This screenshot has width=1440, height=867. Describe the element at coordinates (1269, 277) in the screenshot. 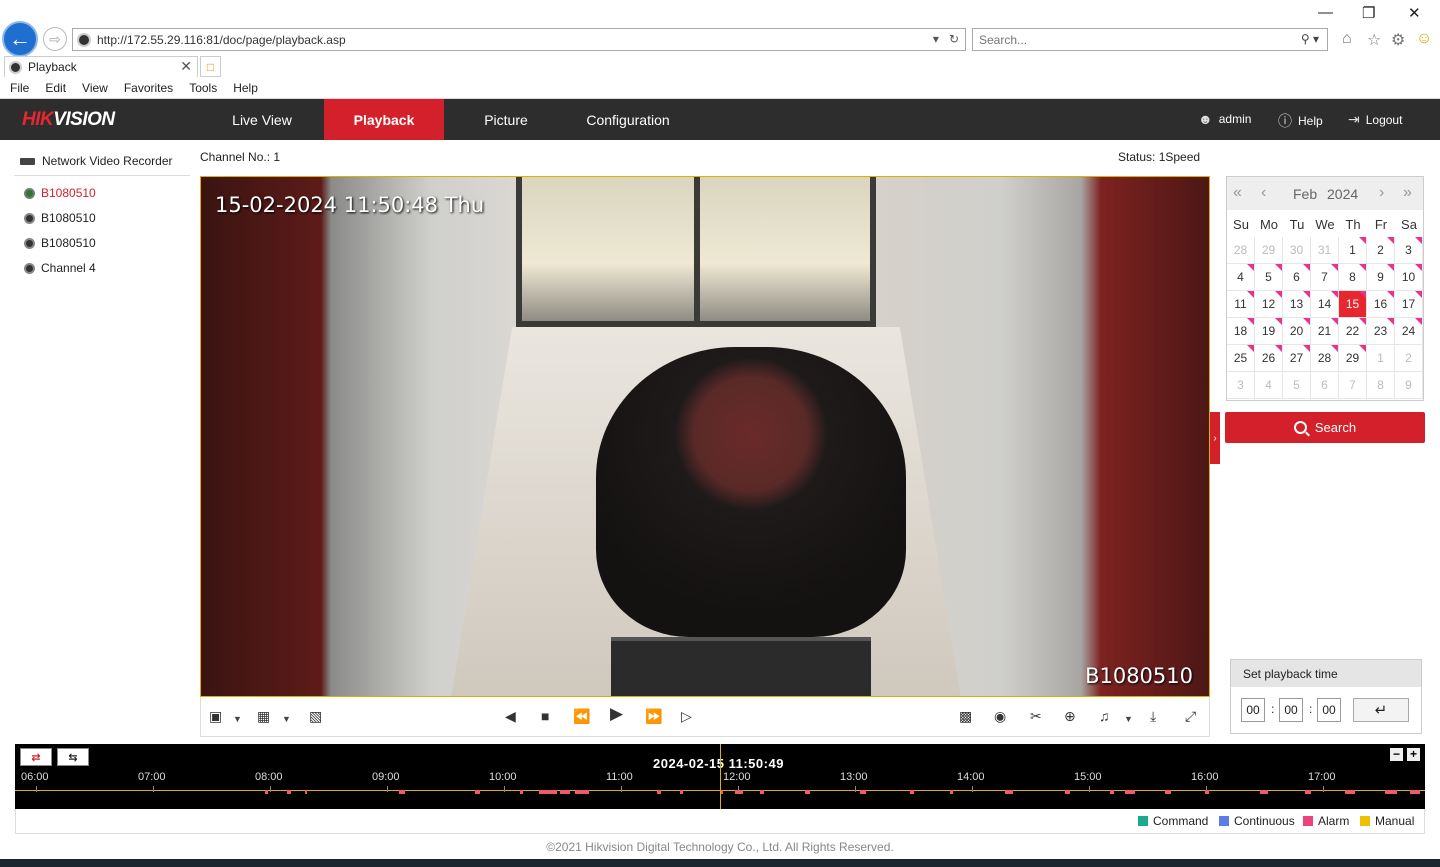

I see `calendar-day: 5` at that location.